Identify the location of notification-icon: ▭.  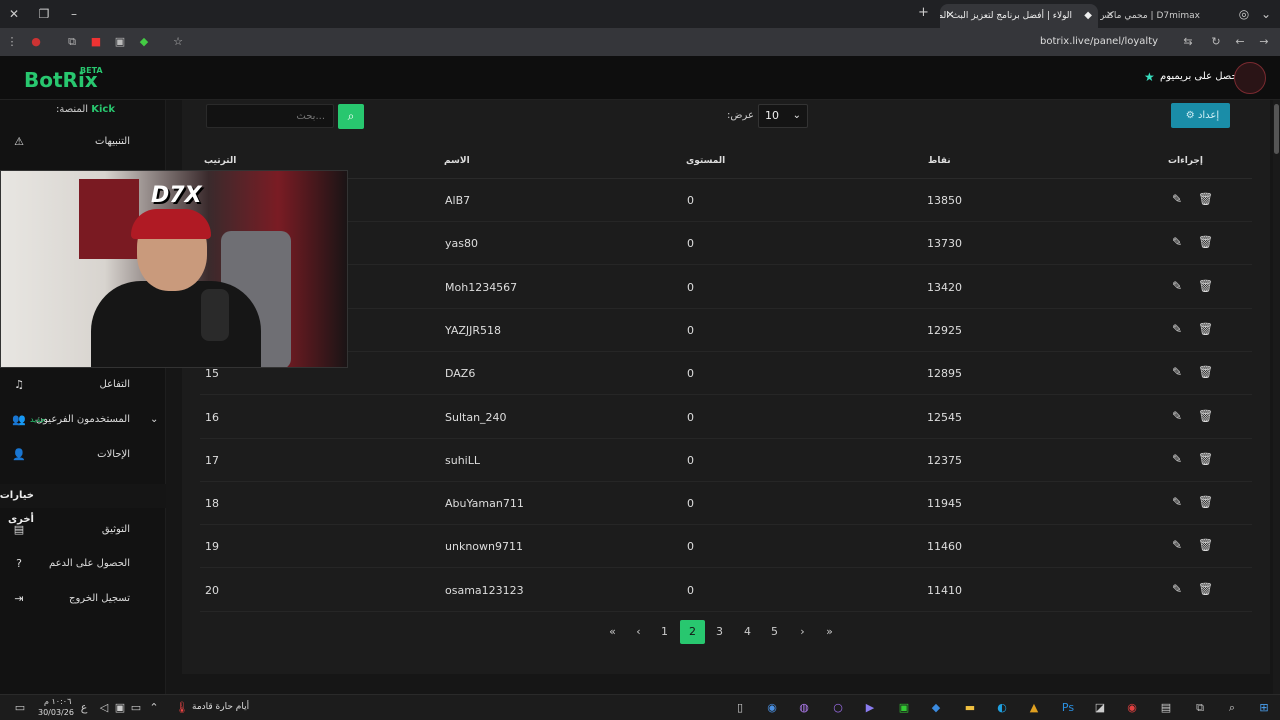
(20, 708).